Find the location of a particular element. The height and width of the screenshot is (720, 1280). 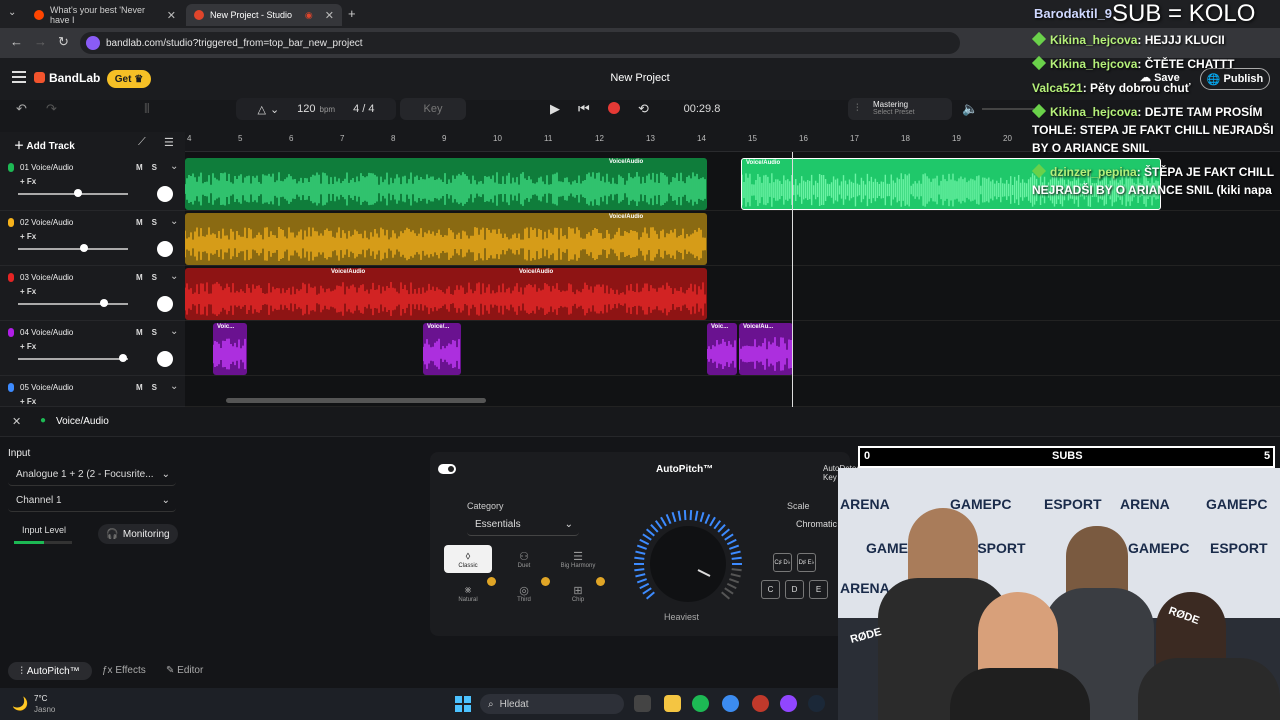

play-icon: ▶ is located at coordinates (555, 109).